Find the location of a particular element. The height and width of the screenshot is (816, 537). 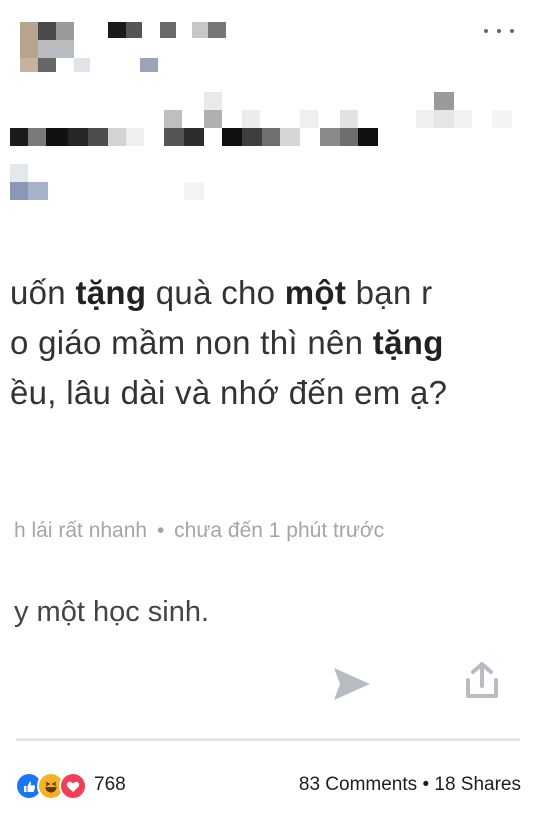

post-time: chưa đến 1 phút trước is located at coordinates (279, 530).